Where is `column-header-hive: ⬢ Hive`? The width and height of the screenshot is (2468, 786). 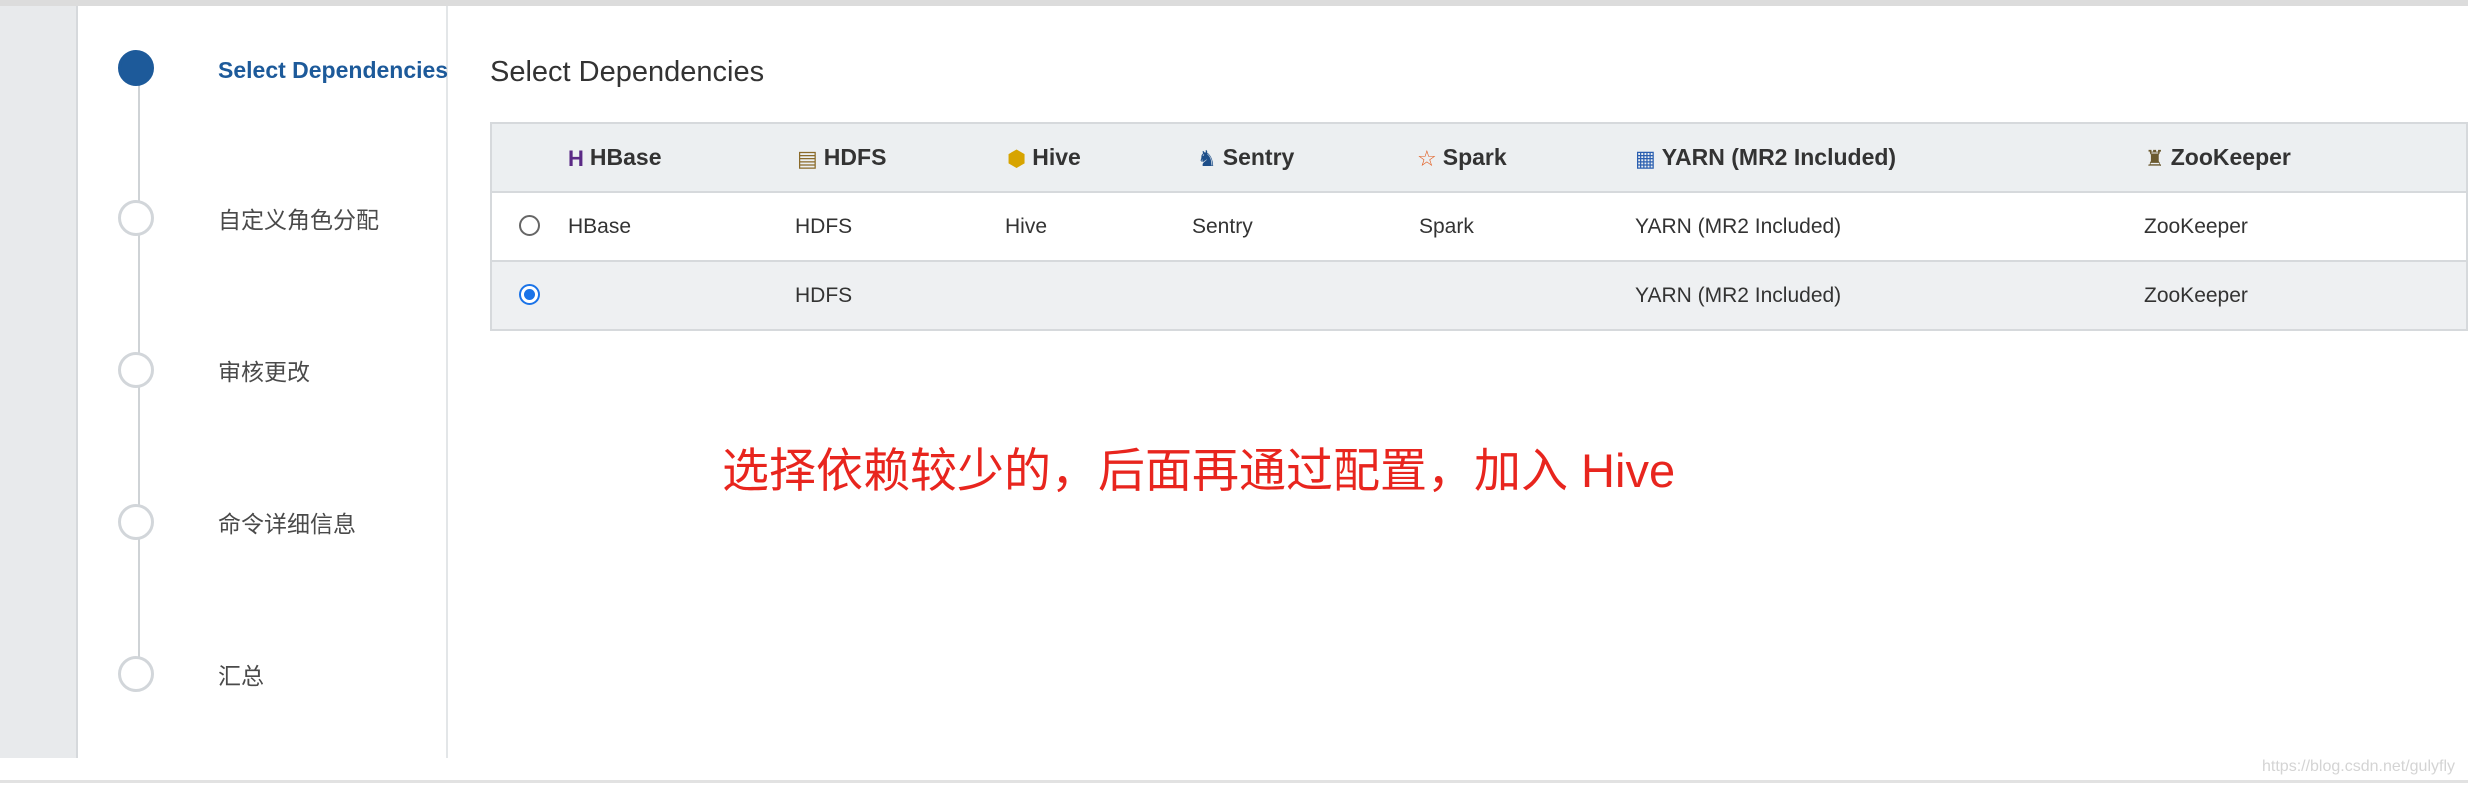 column-header-hive: ⬢ Hive is located at coordinates (1044, 157).